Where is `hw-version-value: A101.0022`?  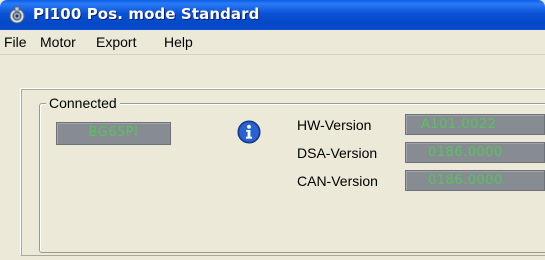 hw-version-value: A101.0022 is located at coordinates (475, 124).